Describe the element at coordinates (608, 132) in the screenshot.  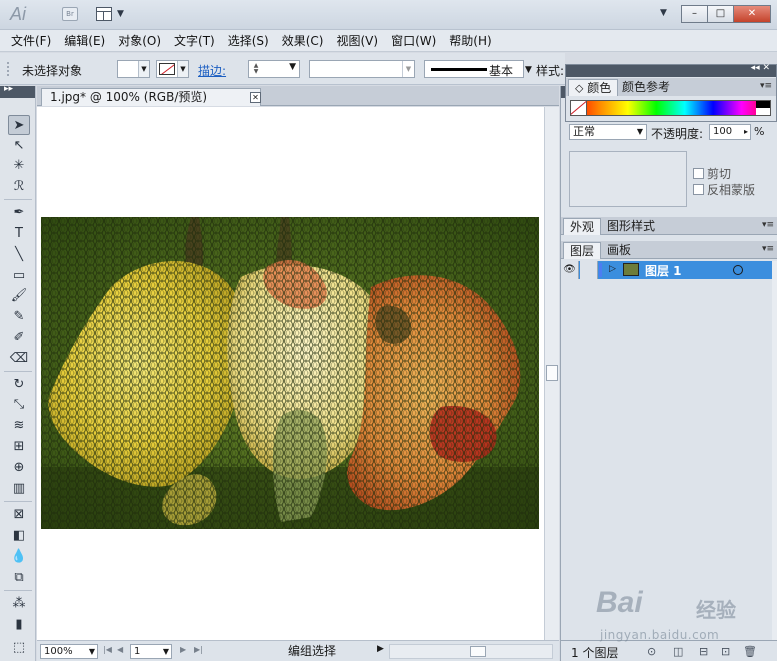
I see `blend-mode-select: 正常 ▼` at that location.